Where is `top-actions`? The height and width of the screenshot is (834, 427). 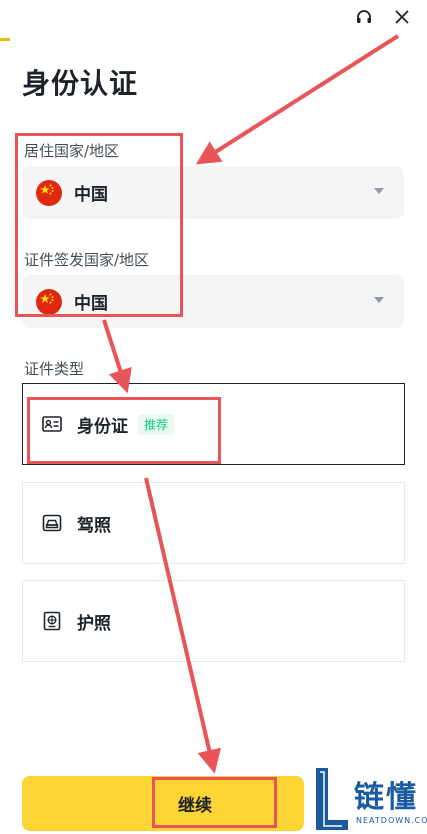 top-actions is located at coordinates (383, 17).